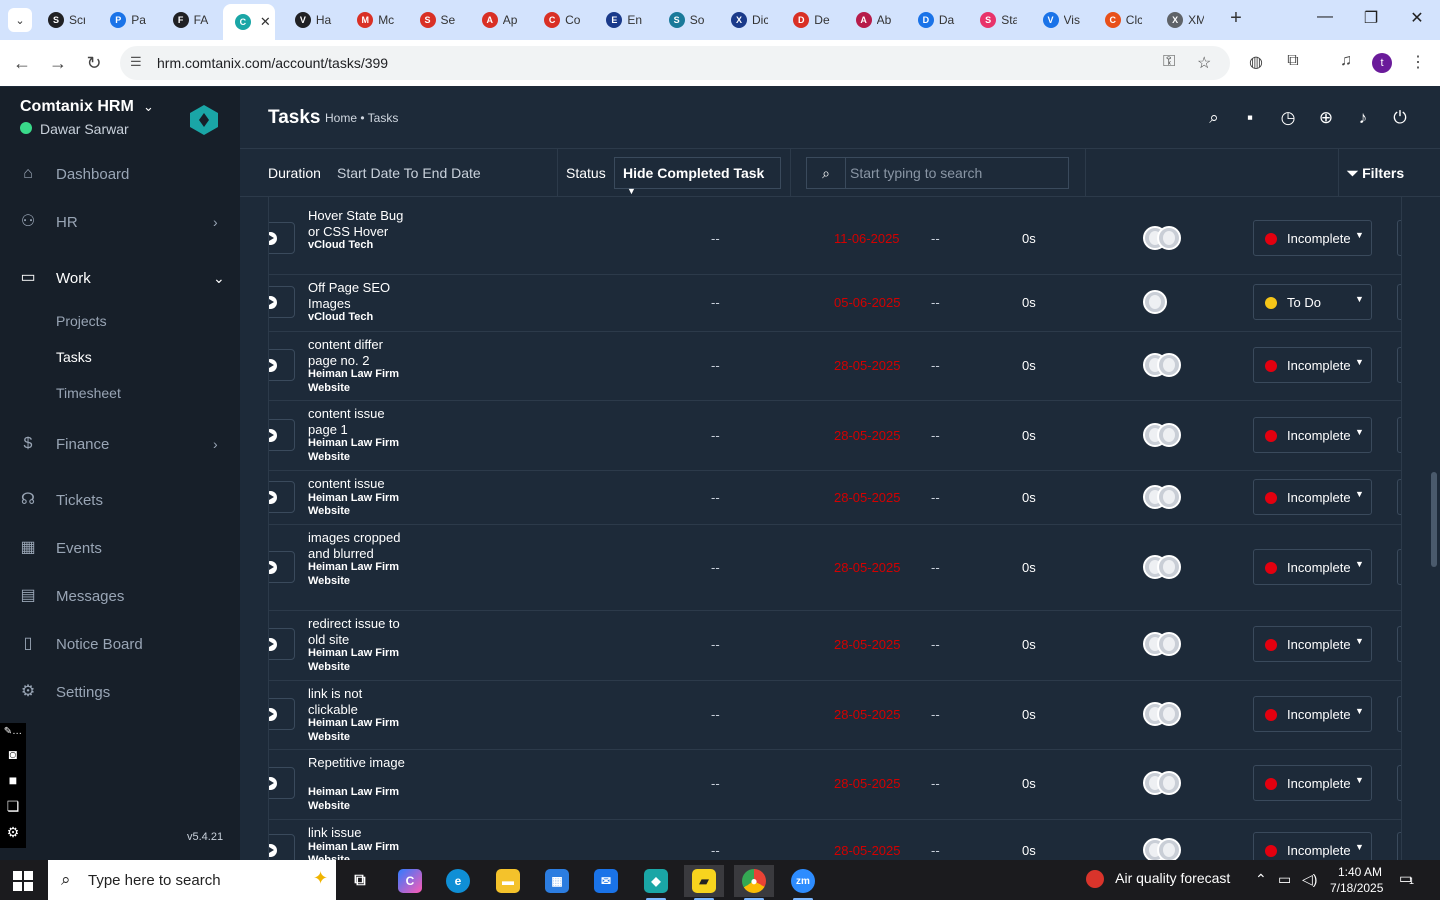 This screenshot has width=1440, height=900. Describe the element at coordinates (1410, 880) in the screenshot. I see `notification-center-icon: ▭ 1` at that location.